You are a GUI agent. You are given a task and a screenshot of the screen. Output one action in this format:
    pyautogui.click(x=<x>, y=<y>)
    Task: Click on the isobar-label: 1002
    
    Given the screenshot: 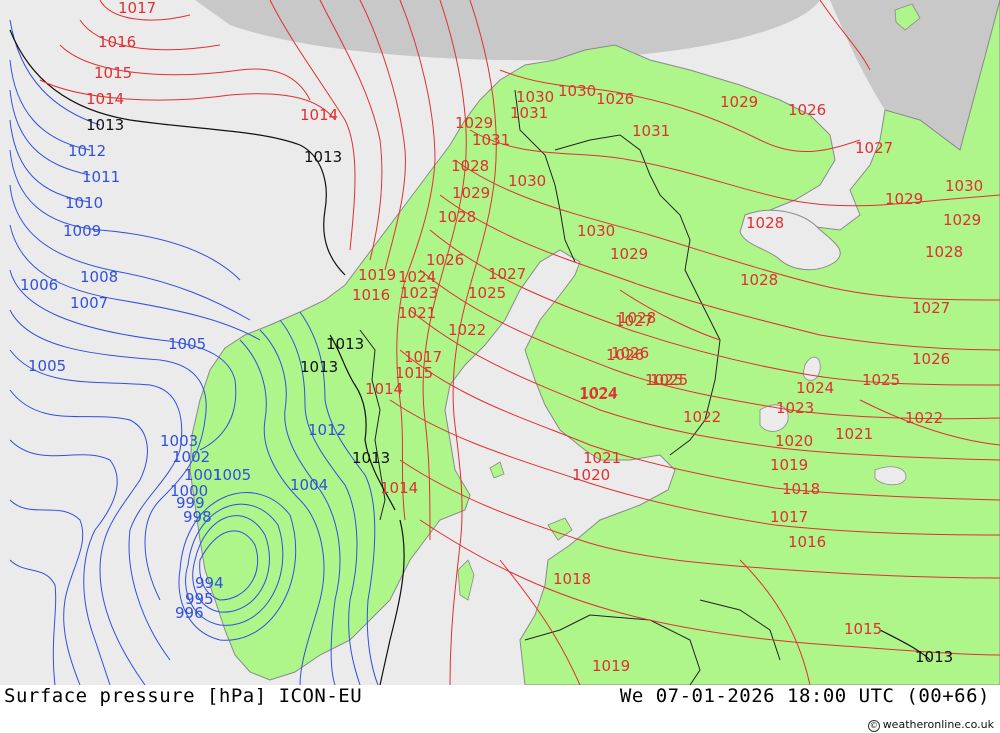 What is the action you would take?
    pyautogui.click(x=191, y=457)
    